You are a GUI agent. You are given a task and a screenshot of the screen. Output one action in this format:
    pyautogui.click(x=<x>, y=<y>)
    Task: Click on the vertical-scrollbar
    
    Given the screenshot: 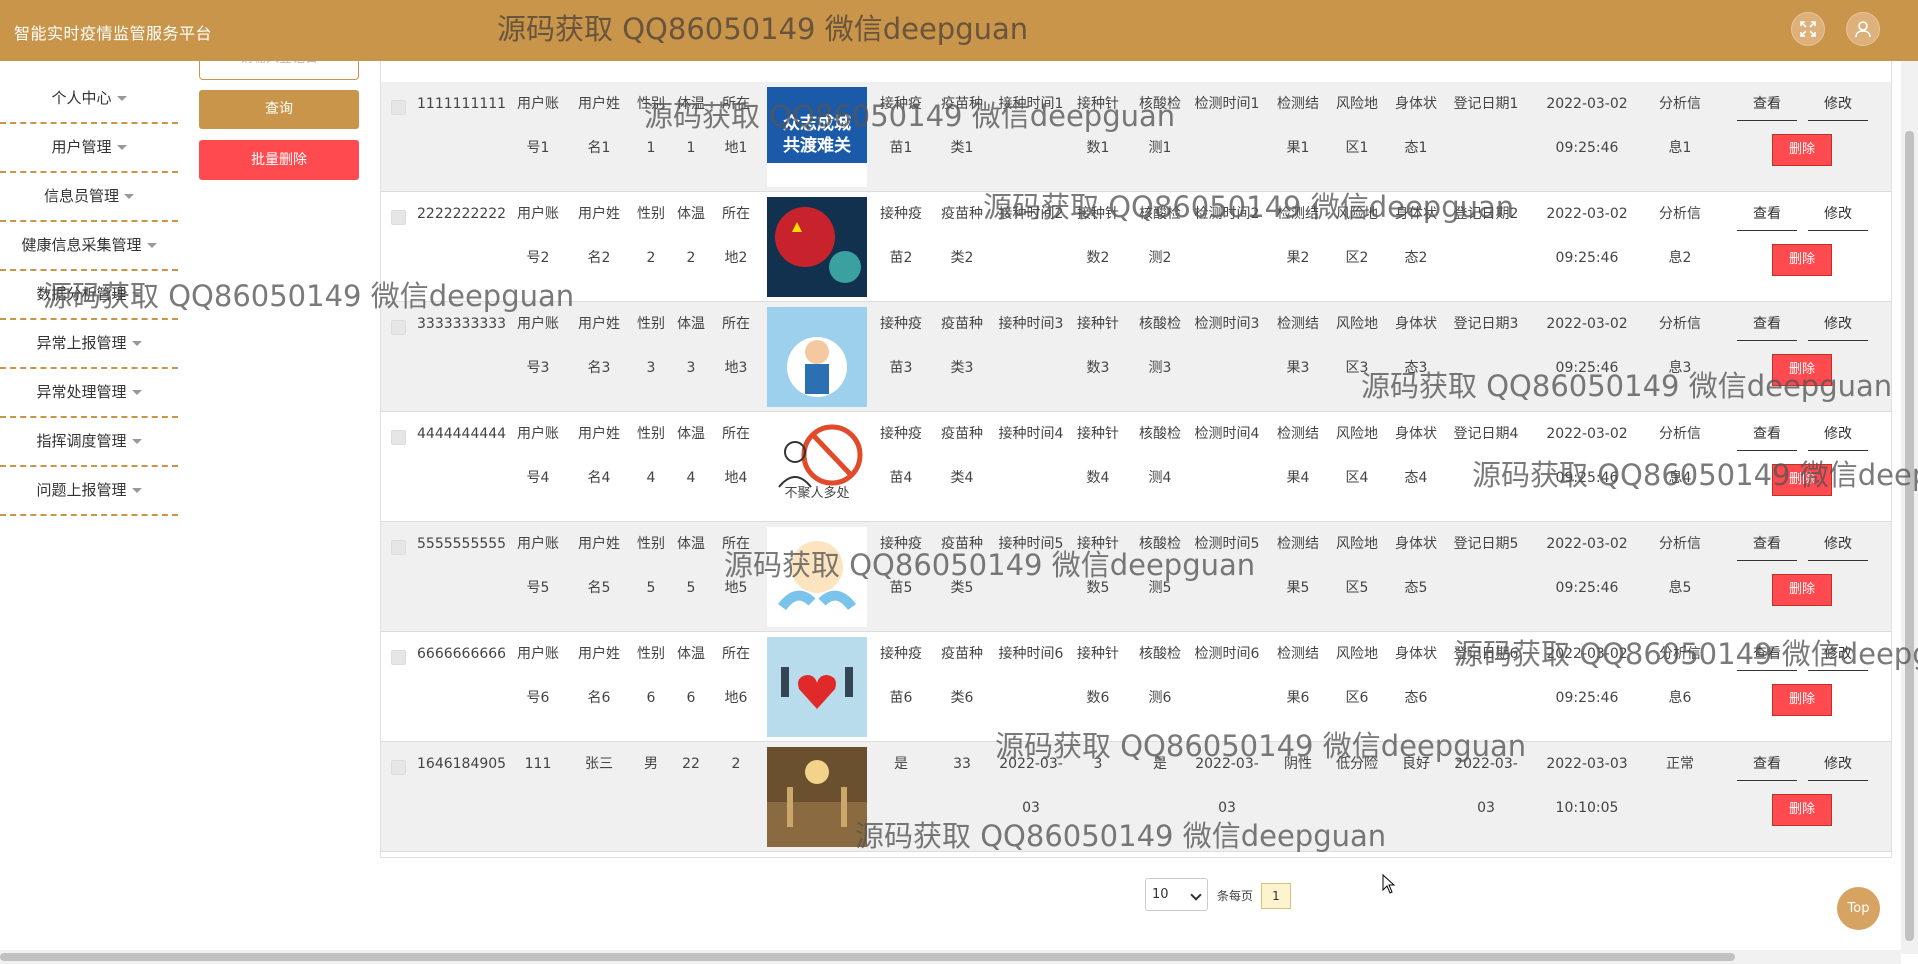 What is the action you would take?
    pyautogui.click(x=1909, y=507)
    